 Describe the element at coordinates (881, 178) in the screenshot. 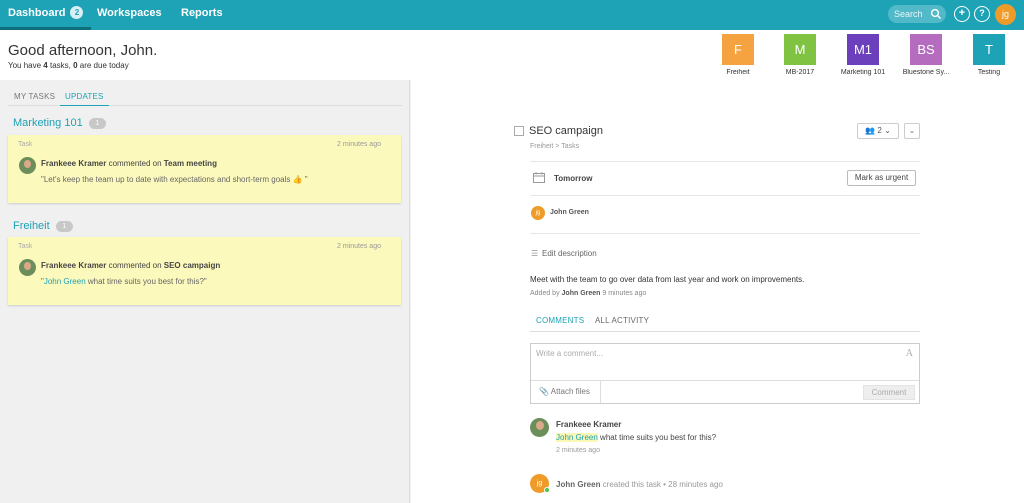

I see `mark-urgent-button: Mark as urgent` at that location.